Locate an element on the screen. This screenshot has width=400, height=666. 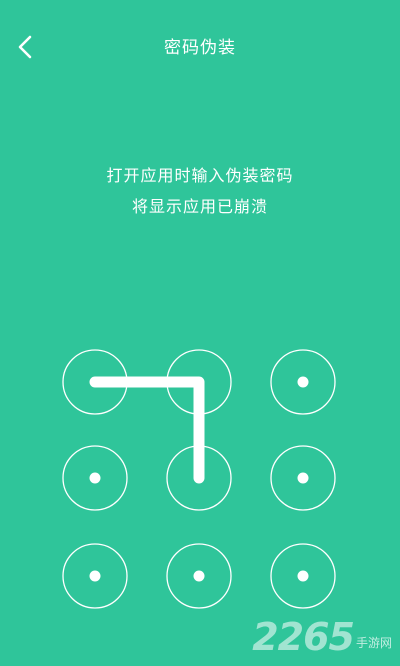
watermark-suffix: 手游网 is located at coordinates (373, 643).